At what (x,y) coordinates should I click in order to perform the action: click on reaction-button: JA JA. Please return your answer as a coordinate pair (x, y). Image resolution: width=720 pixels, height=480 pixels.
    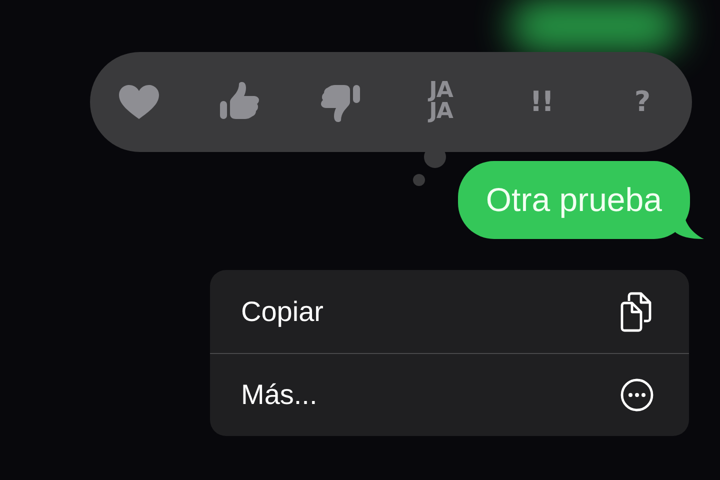
    Looking at the image, I should click on (440, 102).